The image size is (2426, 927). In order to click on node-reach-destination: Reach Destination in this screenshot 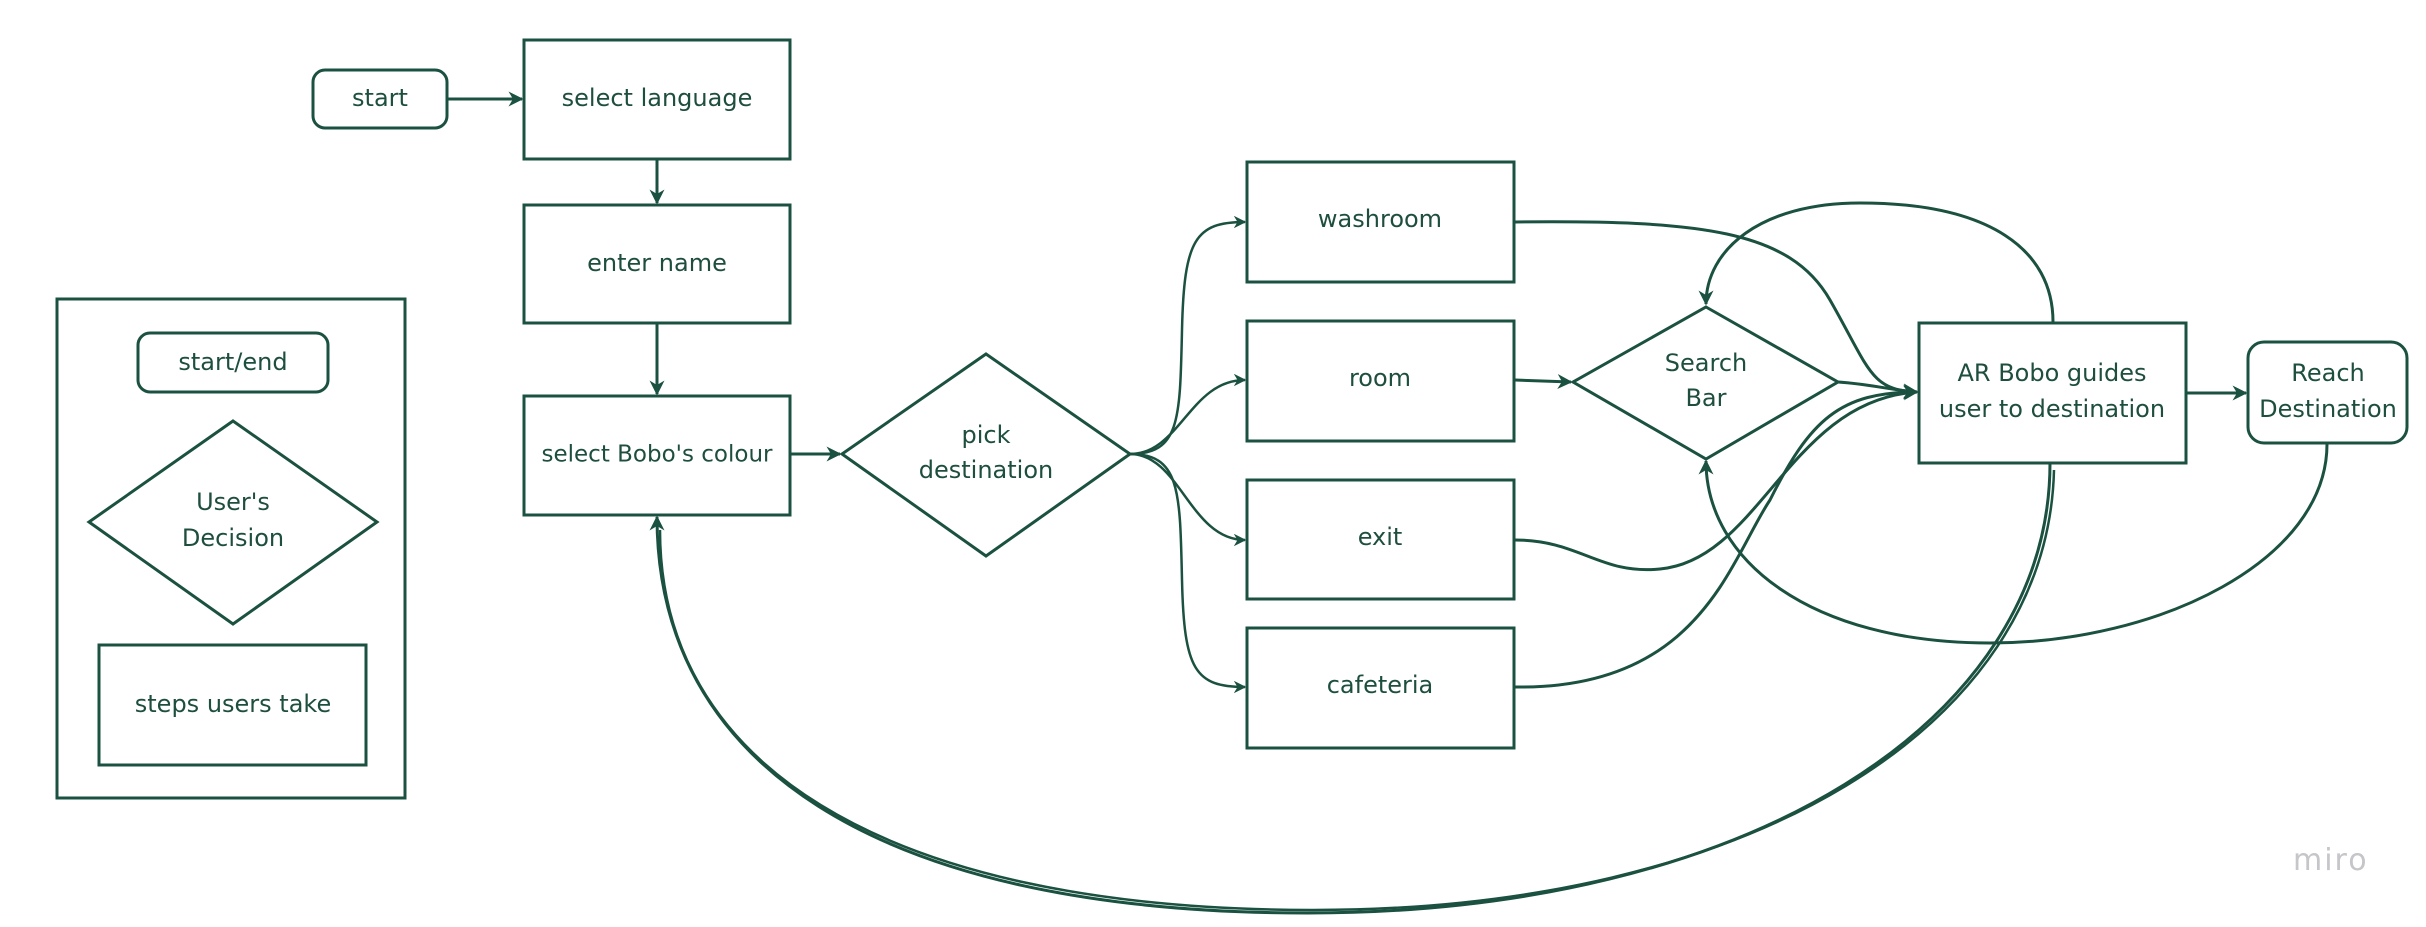, I will do `click(2327, 392)`.